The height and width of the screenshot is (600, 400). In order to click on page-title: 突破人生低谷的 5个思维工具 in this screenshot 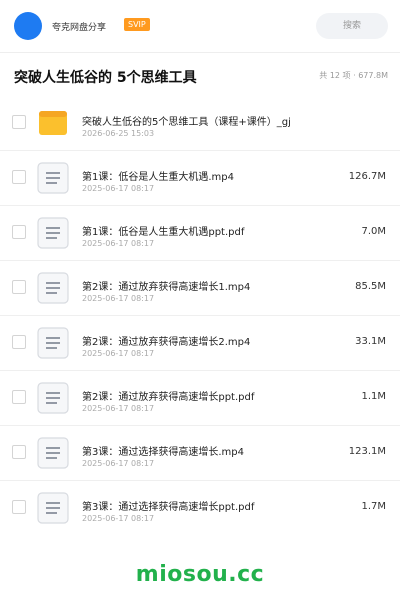, I will do `click(105, 78)`.